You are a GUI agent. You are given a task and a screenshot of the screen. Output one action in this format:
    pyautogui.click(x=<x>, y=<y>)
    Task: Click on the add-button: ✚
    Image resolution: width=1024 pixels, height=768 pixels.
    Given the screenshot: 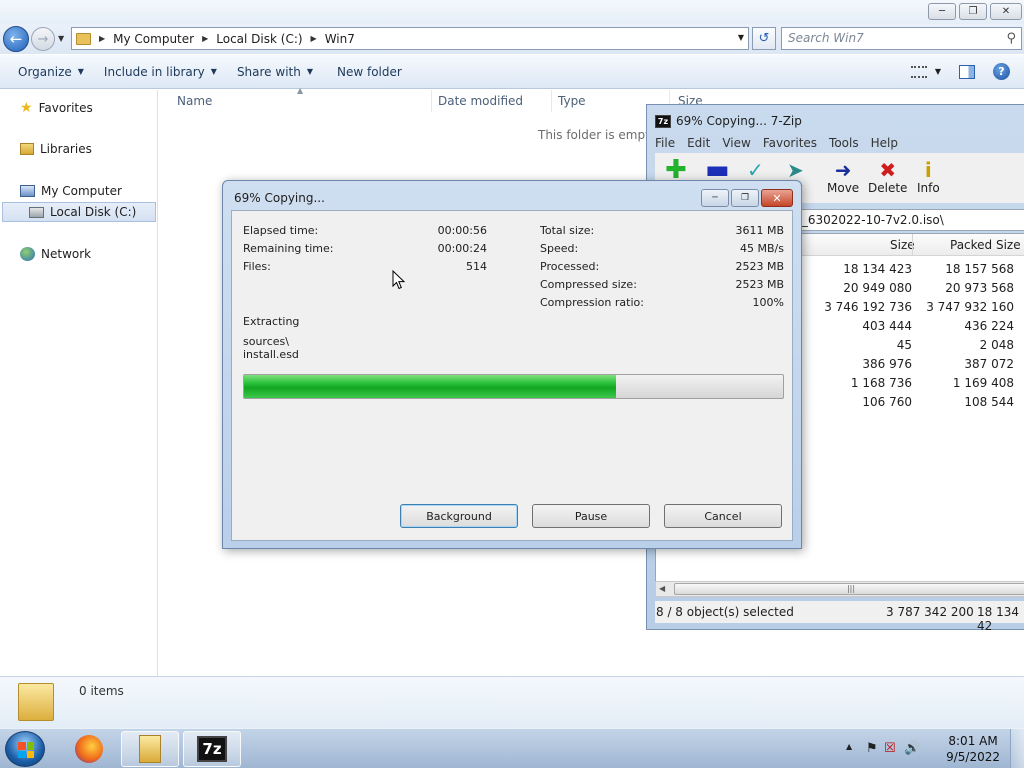 What is the action you would take?
    pyautogui.click(x=676, y=170)
    